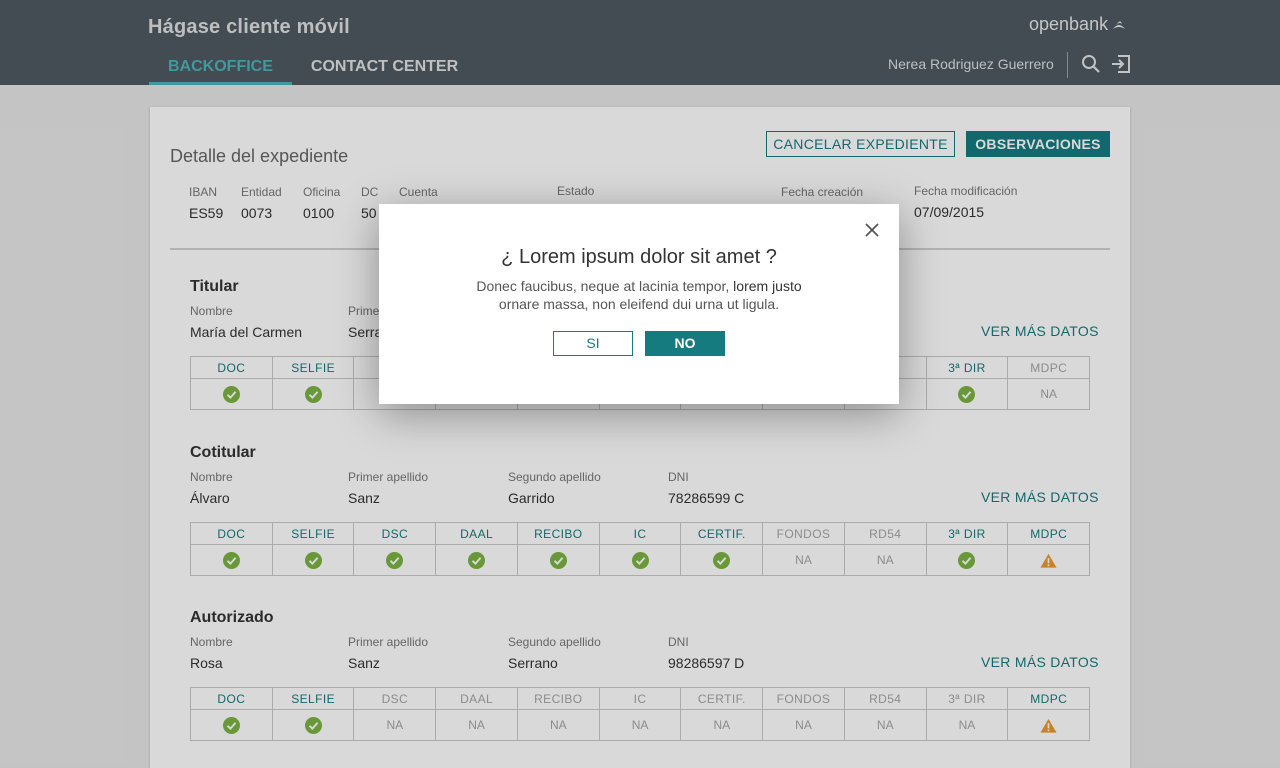 The image size is (1280, 768). I want to click on dialog-message-highlight: lorem justo, so click(767, 286).